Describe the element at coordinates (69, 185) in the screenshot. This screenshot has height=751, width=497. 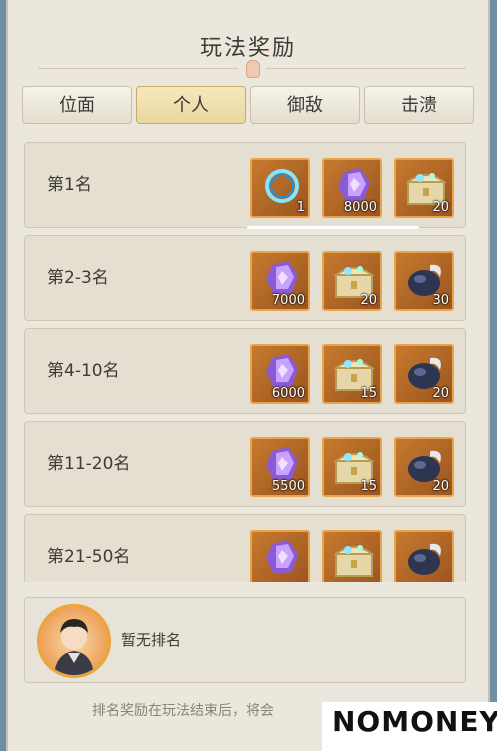
I see `rank-label: 第1名` at that location.